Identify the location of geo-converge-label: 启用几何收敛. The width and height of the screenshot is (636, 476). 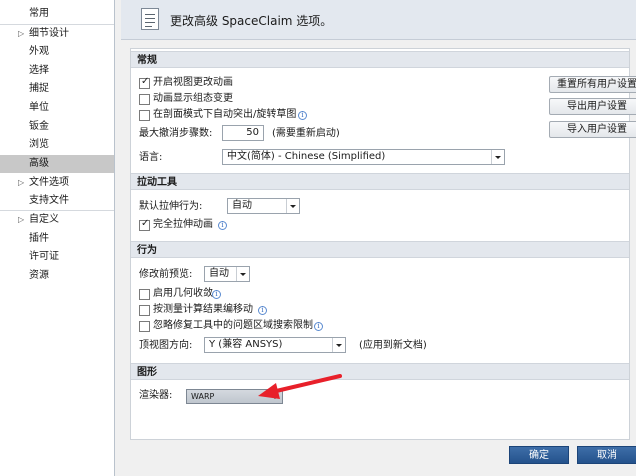
(183, 293).